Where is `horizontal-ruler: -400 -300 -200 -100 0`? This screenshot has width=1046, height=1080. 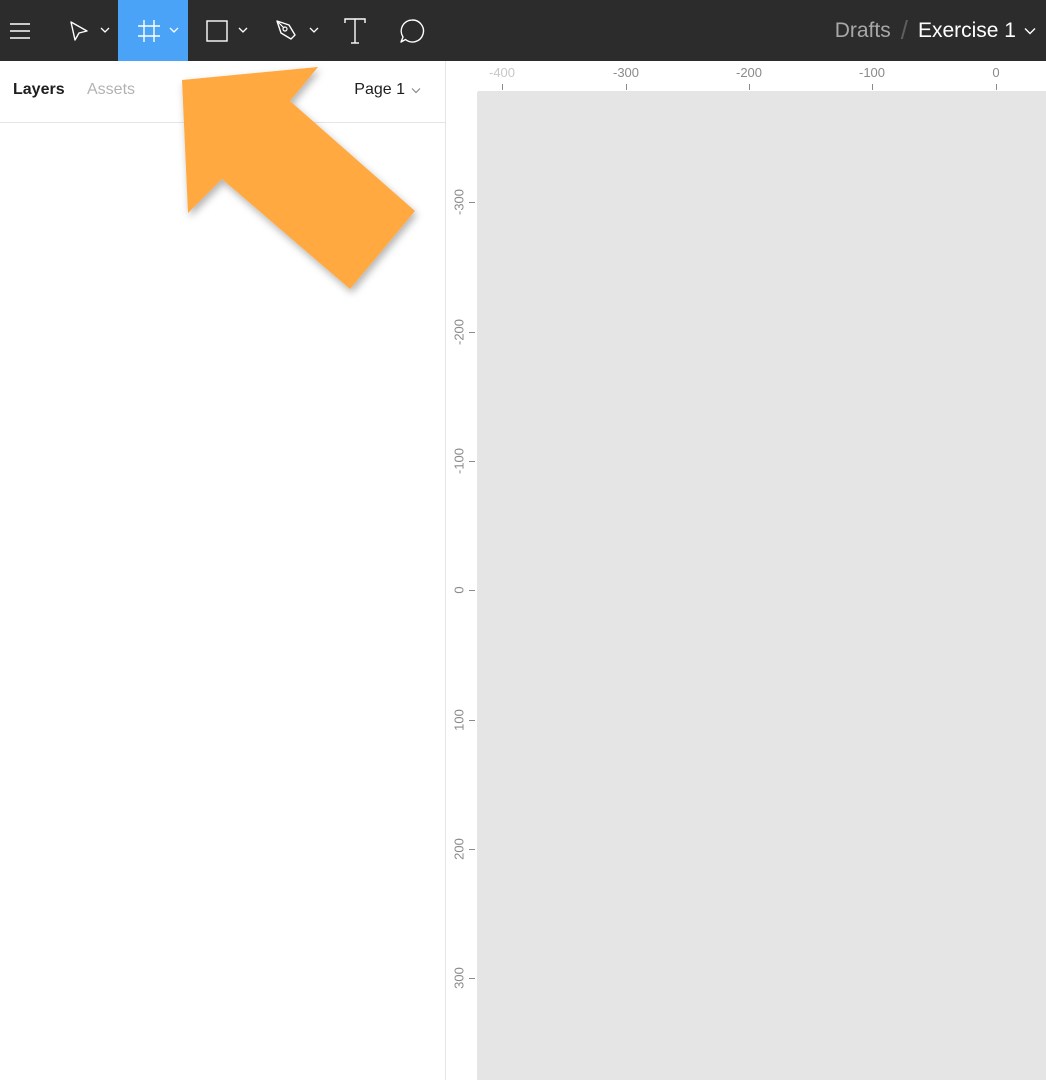
horizontal-ruler: -400 -300 -200 -100 0 is located at coordinates (746, 76).